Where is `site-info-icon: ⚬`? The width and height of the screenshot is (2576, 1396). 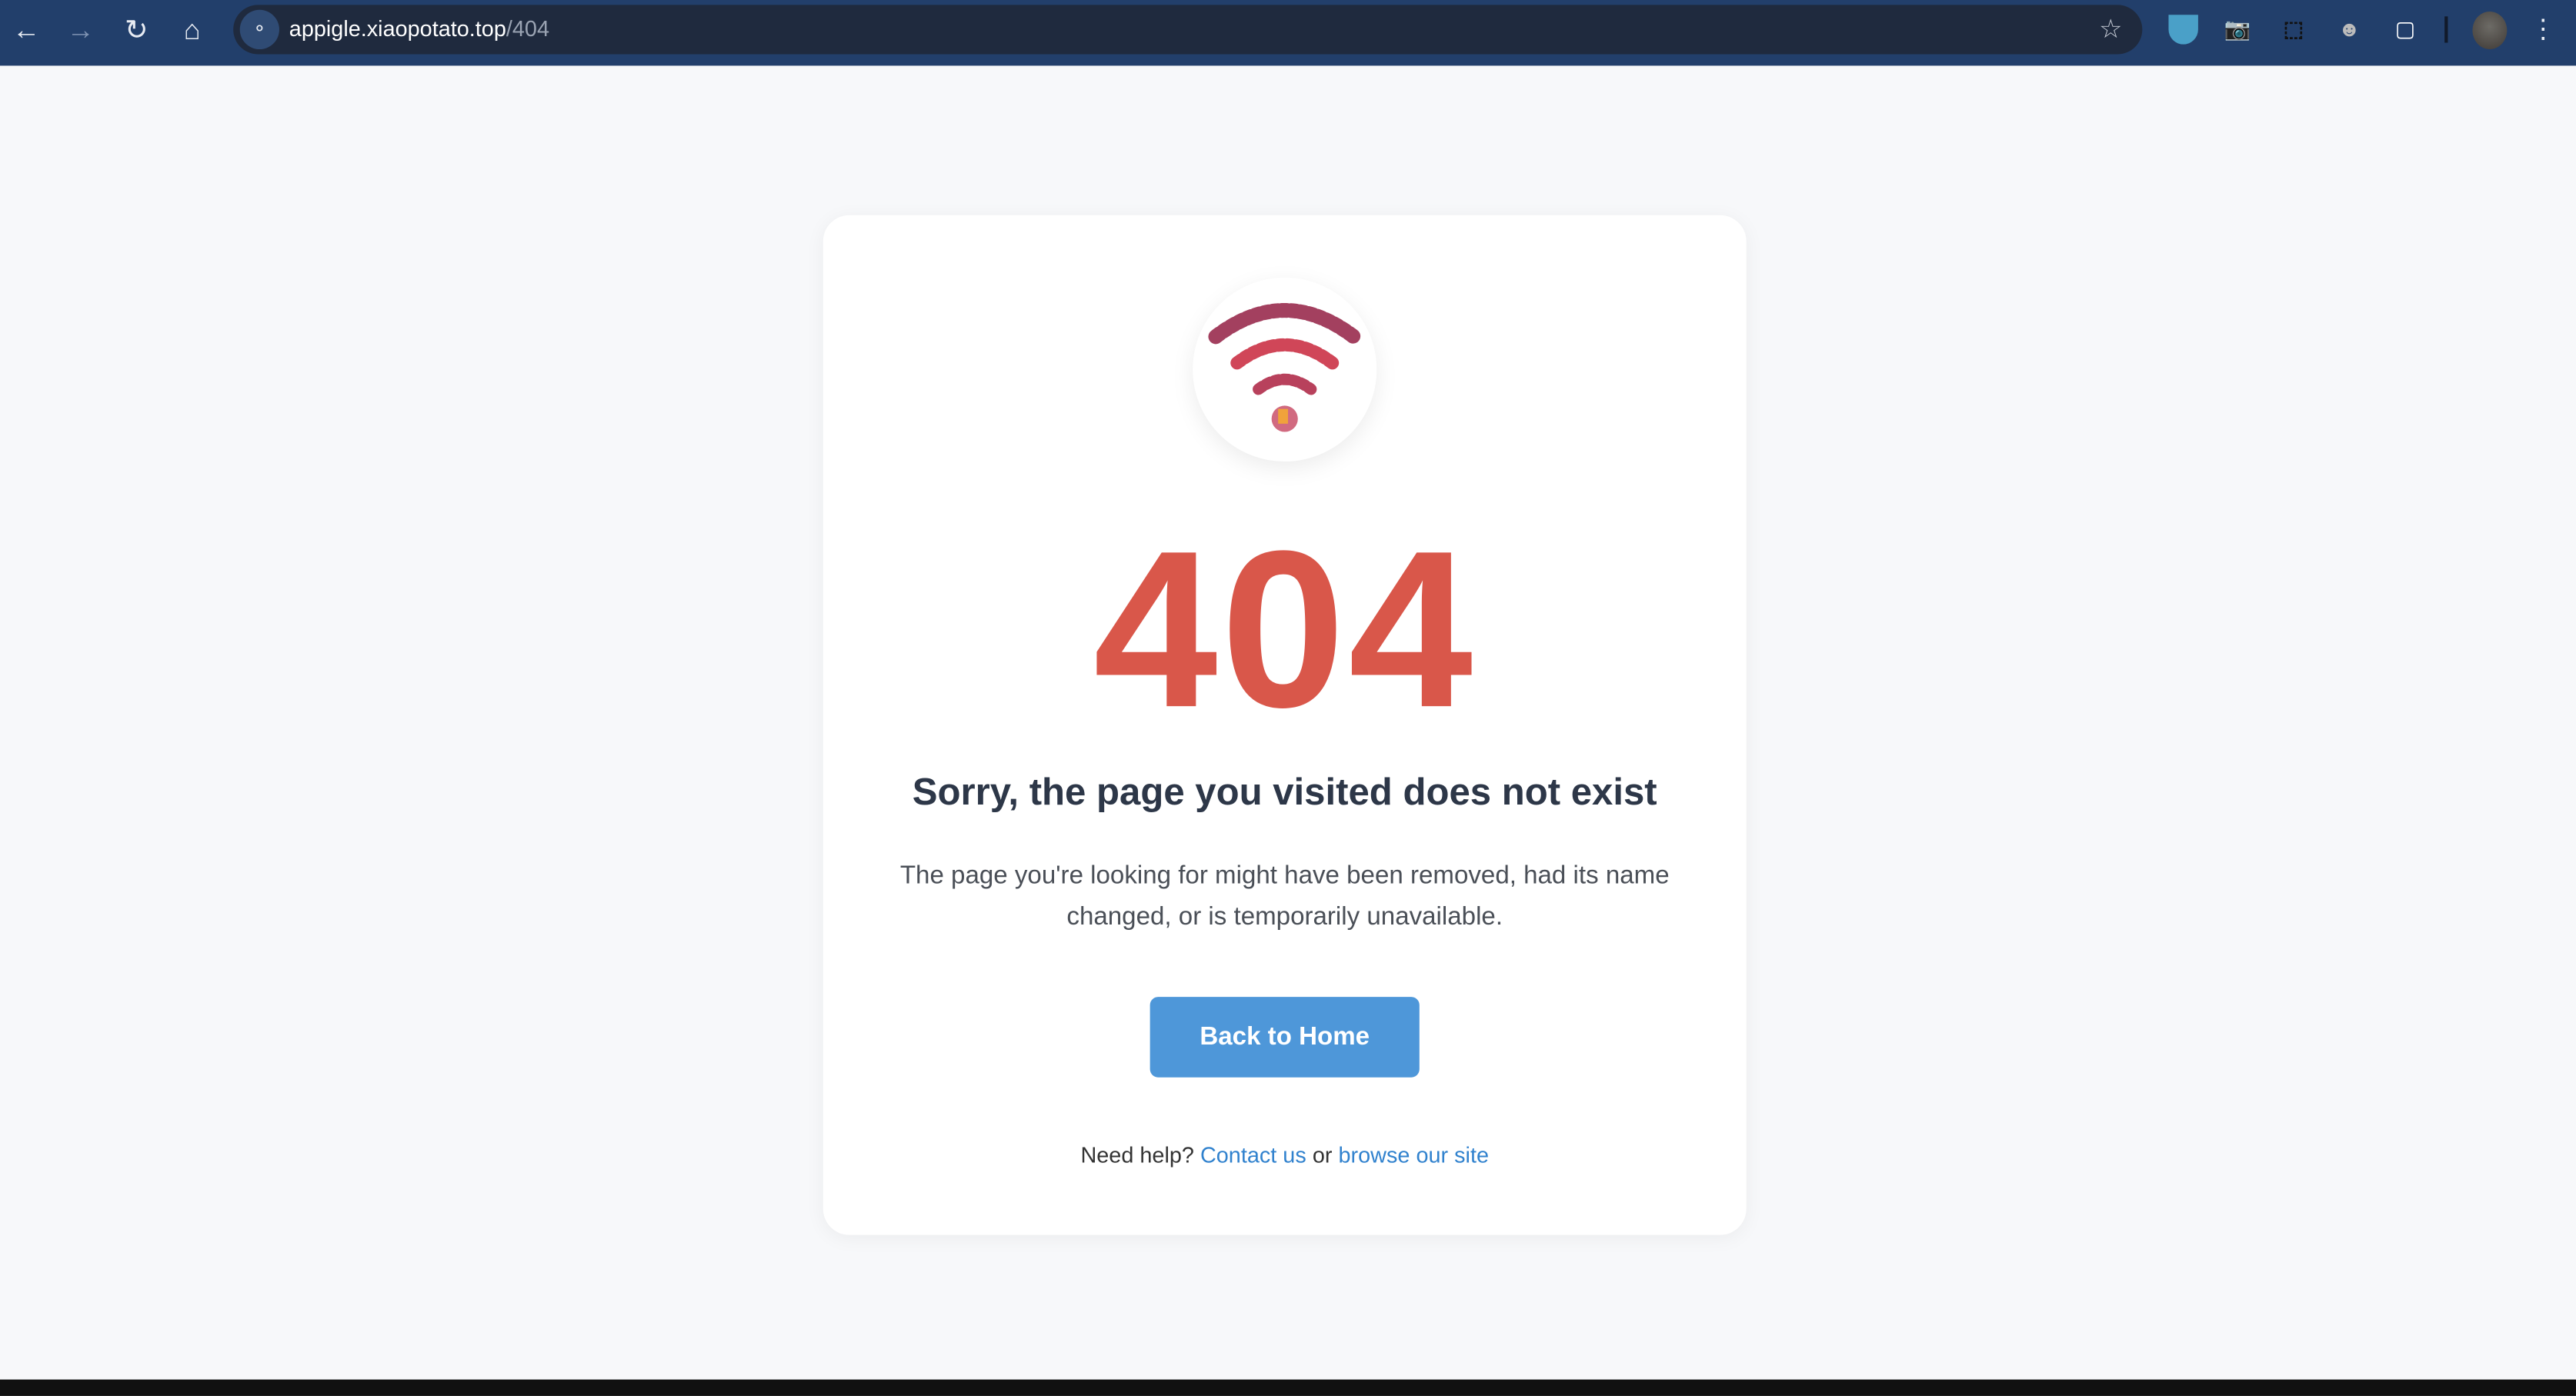 site-info-icon: ⚬ is located at coordinates (259, 29).